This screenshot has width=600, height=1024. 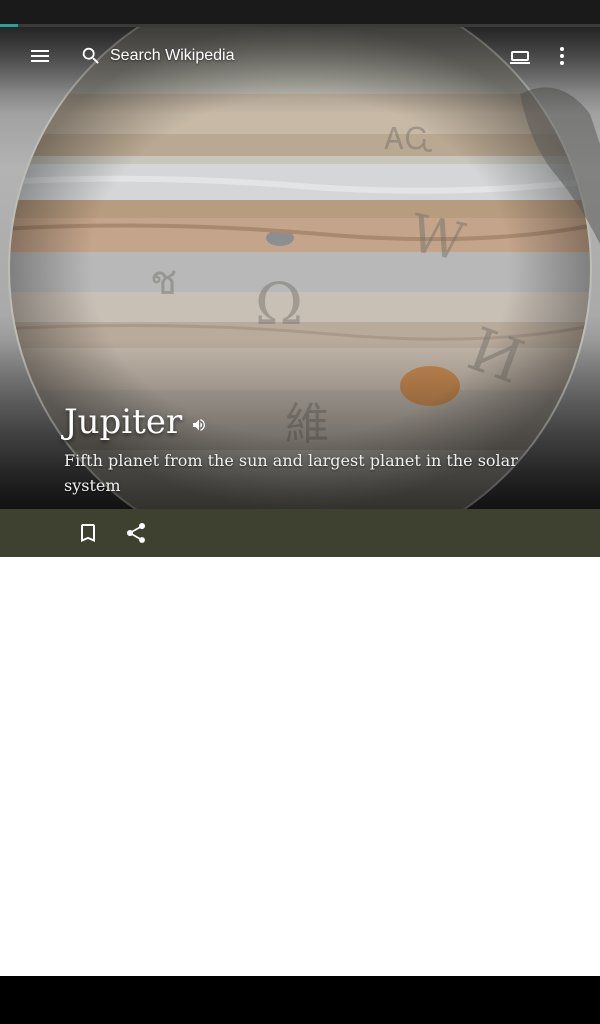 I want to click on page-load-progress, so click(x=300, y=25).